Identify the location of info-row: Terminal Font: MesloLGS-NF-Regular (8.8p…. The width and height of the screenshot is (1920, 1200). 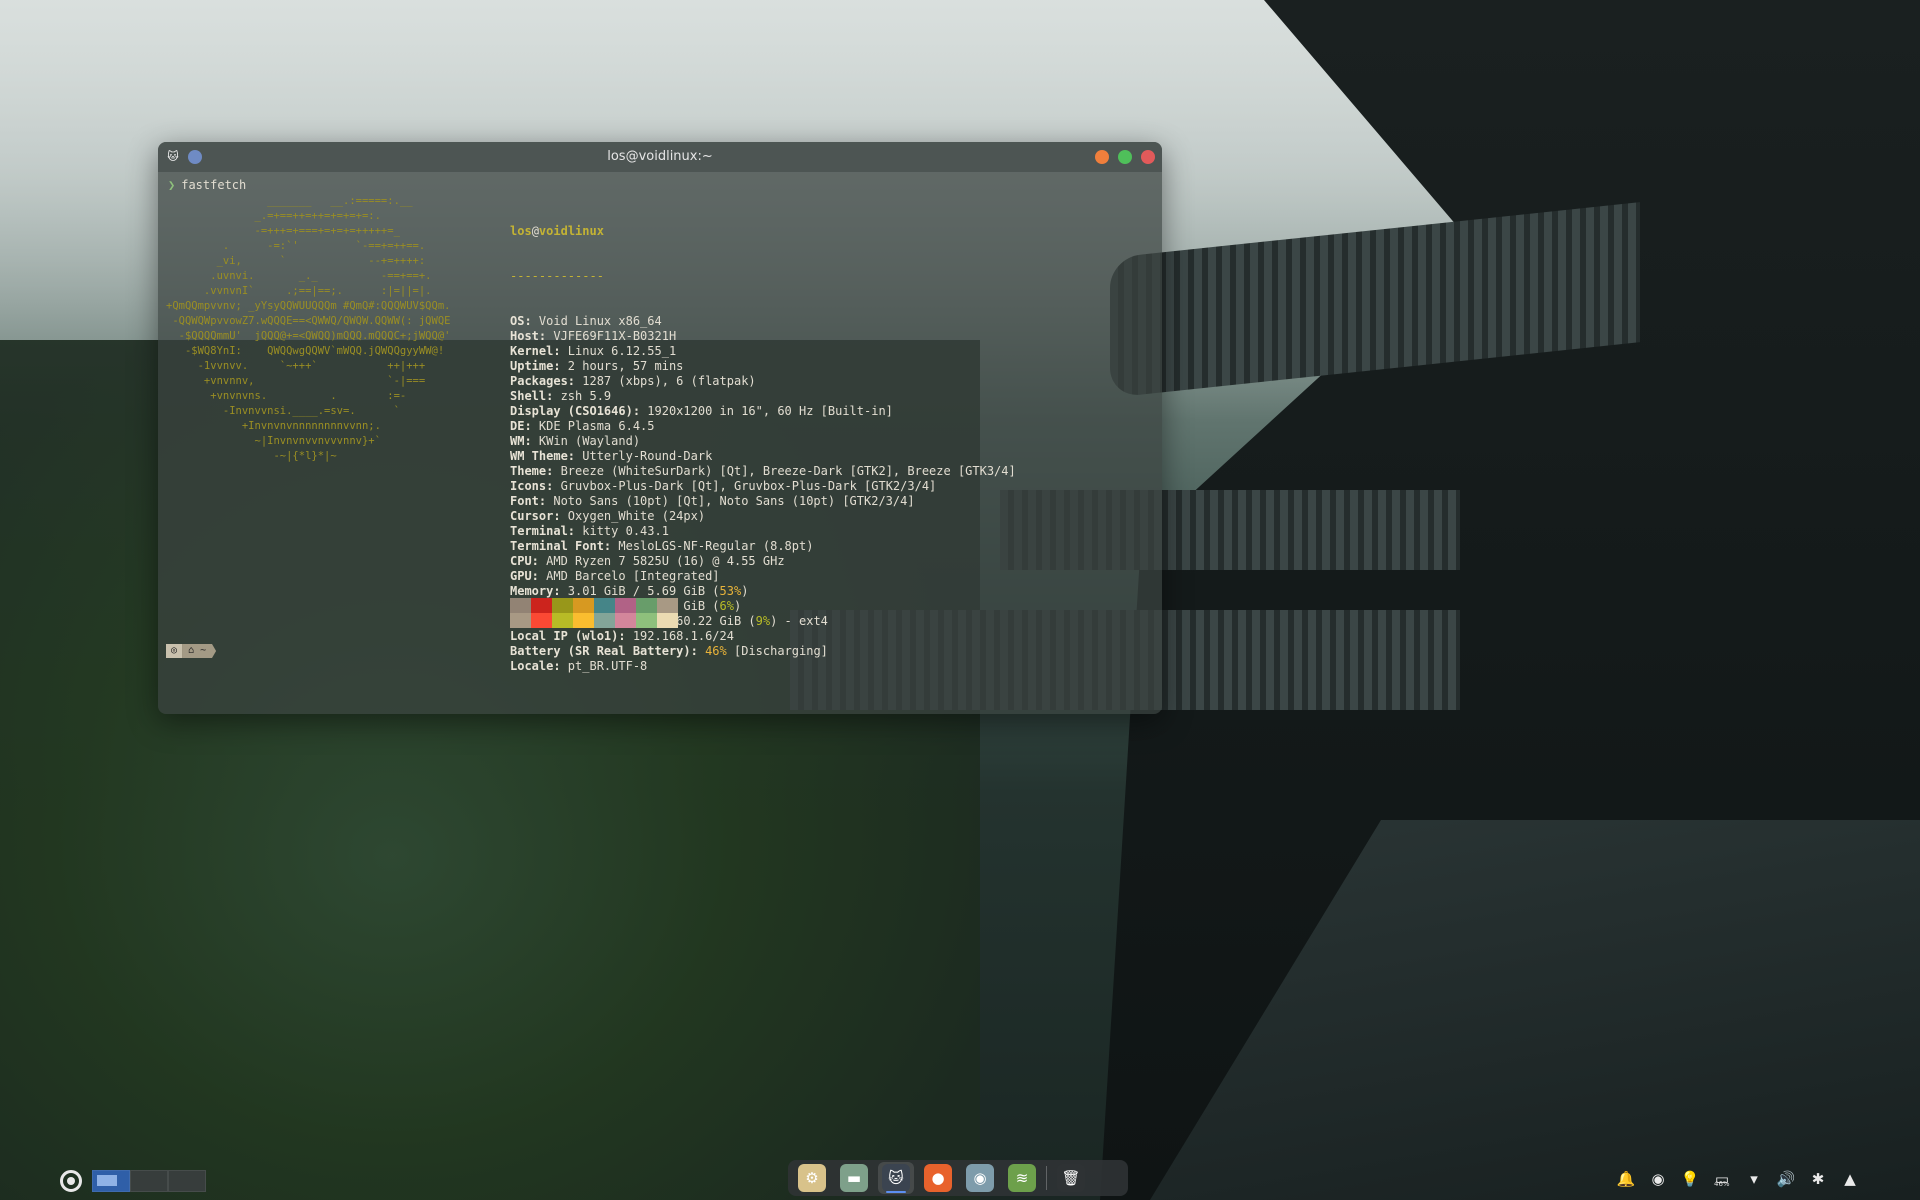
(763, 546).